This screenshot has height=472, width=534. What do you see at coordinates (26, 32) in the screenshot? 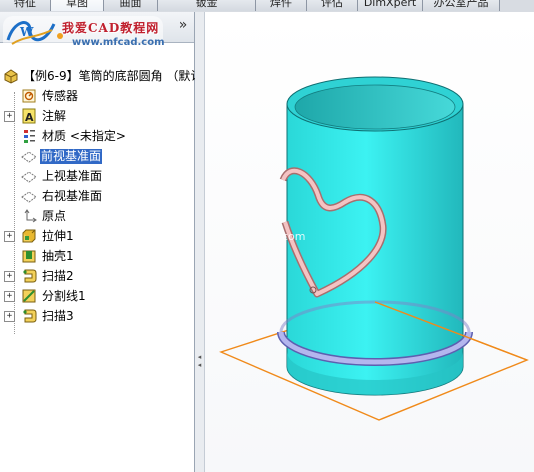
I see `svg-text: W` at bounding box center [26, 32].